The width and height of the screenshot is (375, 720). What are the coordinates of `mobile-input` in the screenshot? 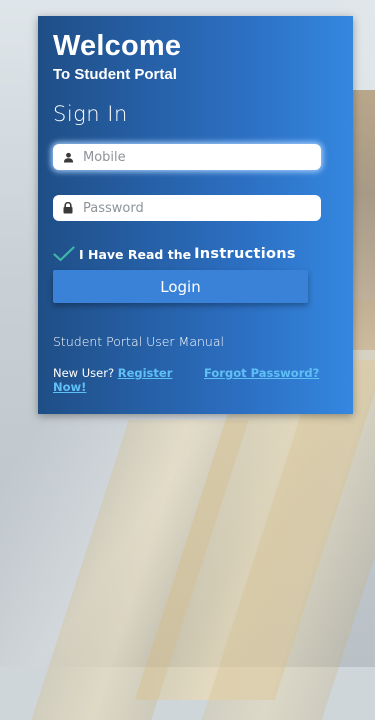 It's located at (198, 157).